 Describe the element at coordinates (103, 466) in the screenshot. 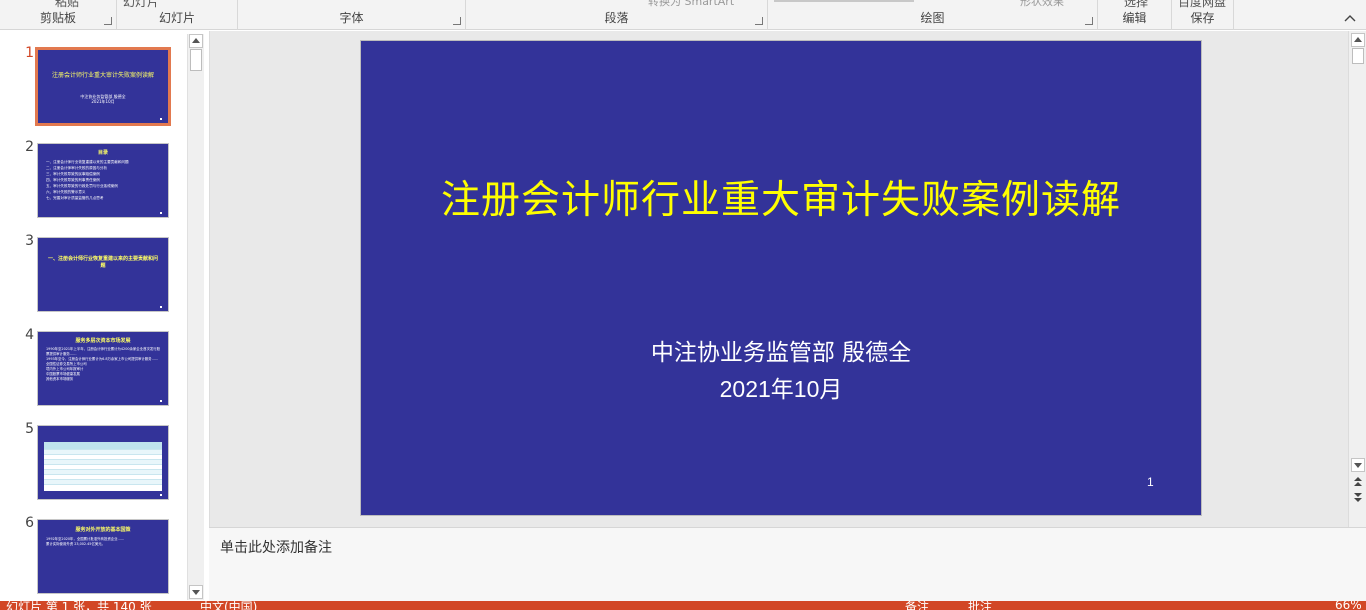

I see `thumbnail-table` at that location.